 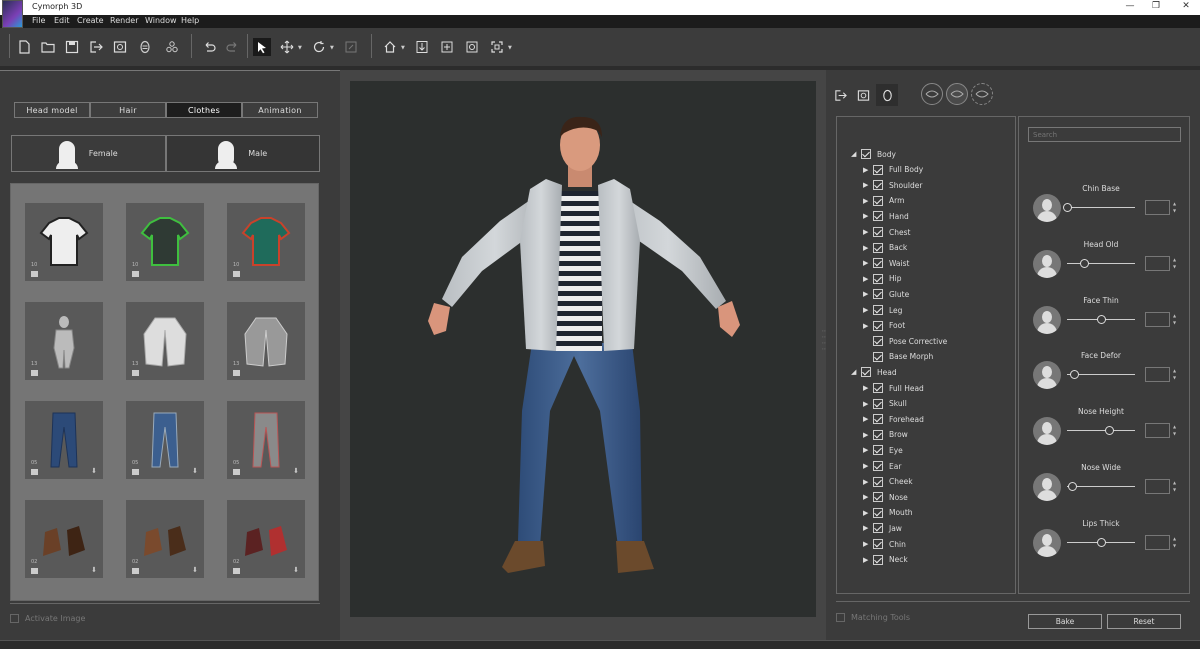 I want to click on tab-animation: Animation, so click(x=280, y=110).